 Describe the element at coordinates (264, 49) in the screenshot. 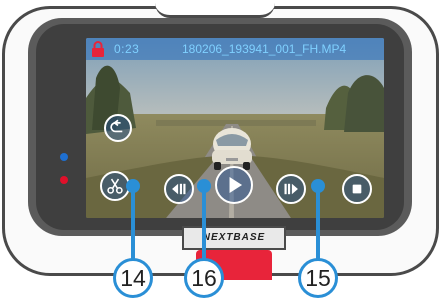

I see `file-name: 180206_193941_001_FH.MP4` at that location.